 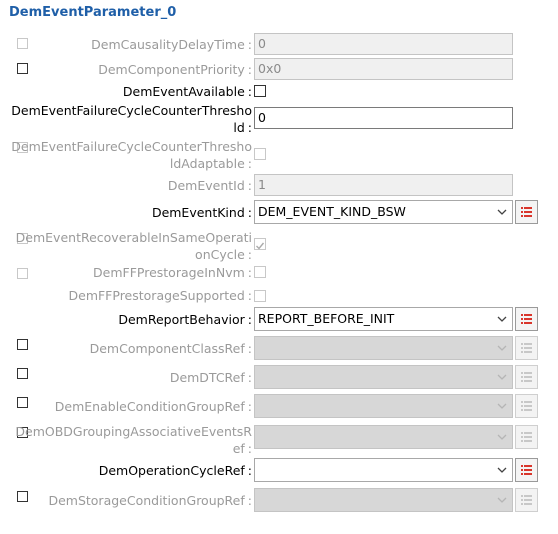 What do you see at coordinates (260, 91) in the screenshot?
I see `event-available-checkbox` at bounding box center [260, 91].